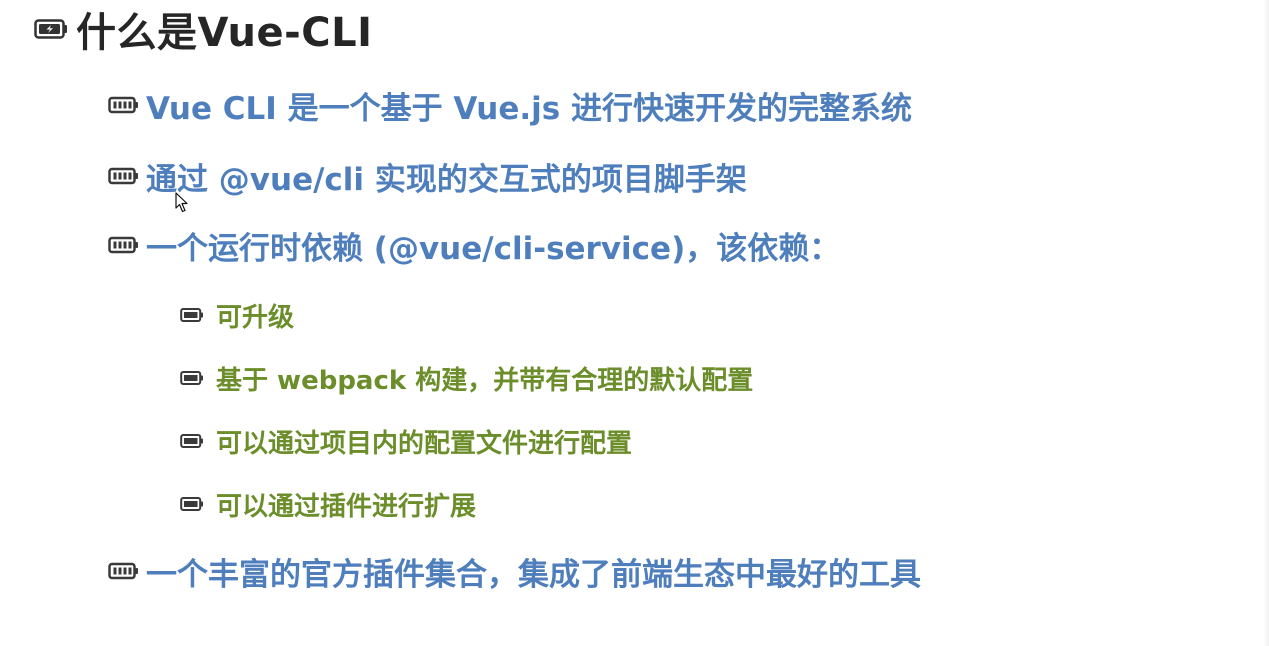  Describe the element at coordinates (529, 108) in the screenshot. I see `bullet-text: Vue CLI 是一个基于 Vue.js 进行快速开发的完整系统` at that location.